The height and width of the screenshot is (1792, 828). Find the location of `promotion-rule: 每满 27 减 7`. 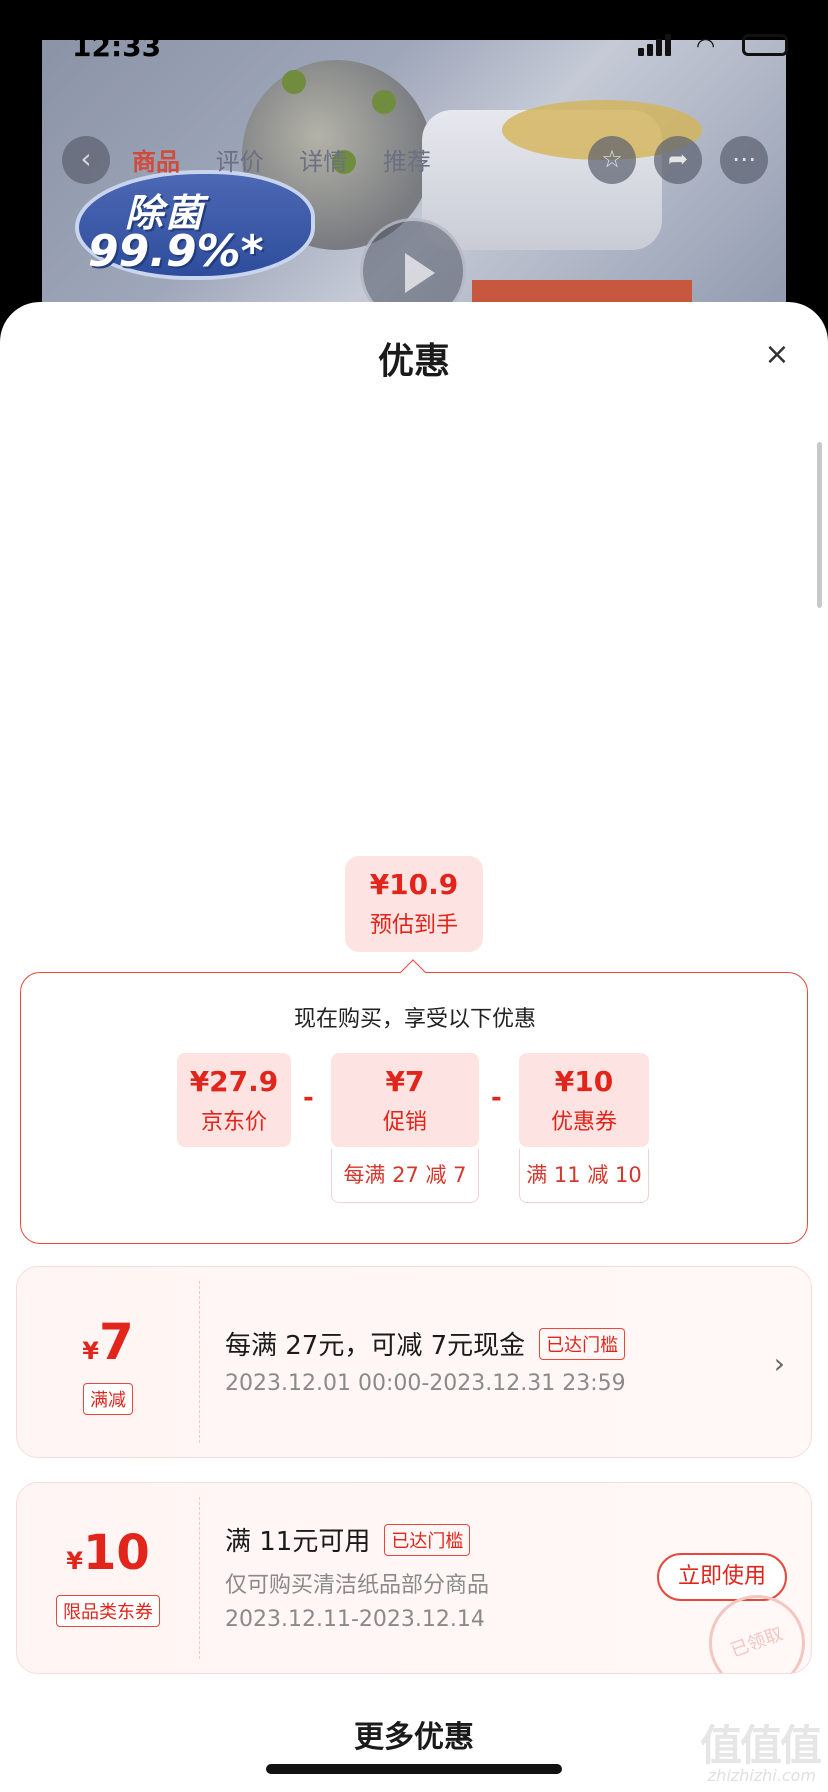

promotion-rule: 每满 27 减 7 is located at coordinates (405, 1176).